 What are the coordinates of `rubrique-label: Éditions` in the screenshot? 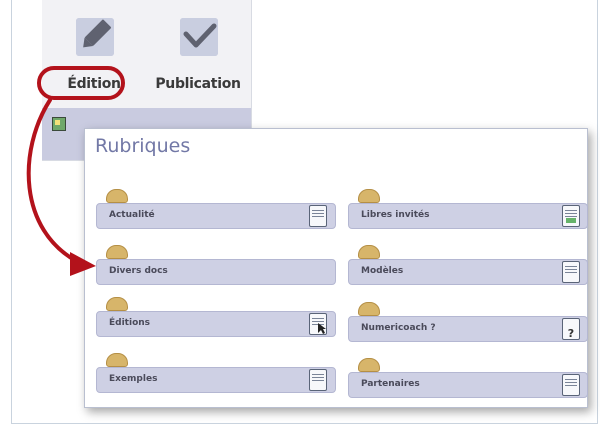 It's located at (130, 323).